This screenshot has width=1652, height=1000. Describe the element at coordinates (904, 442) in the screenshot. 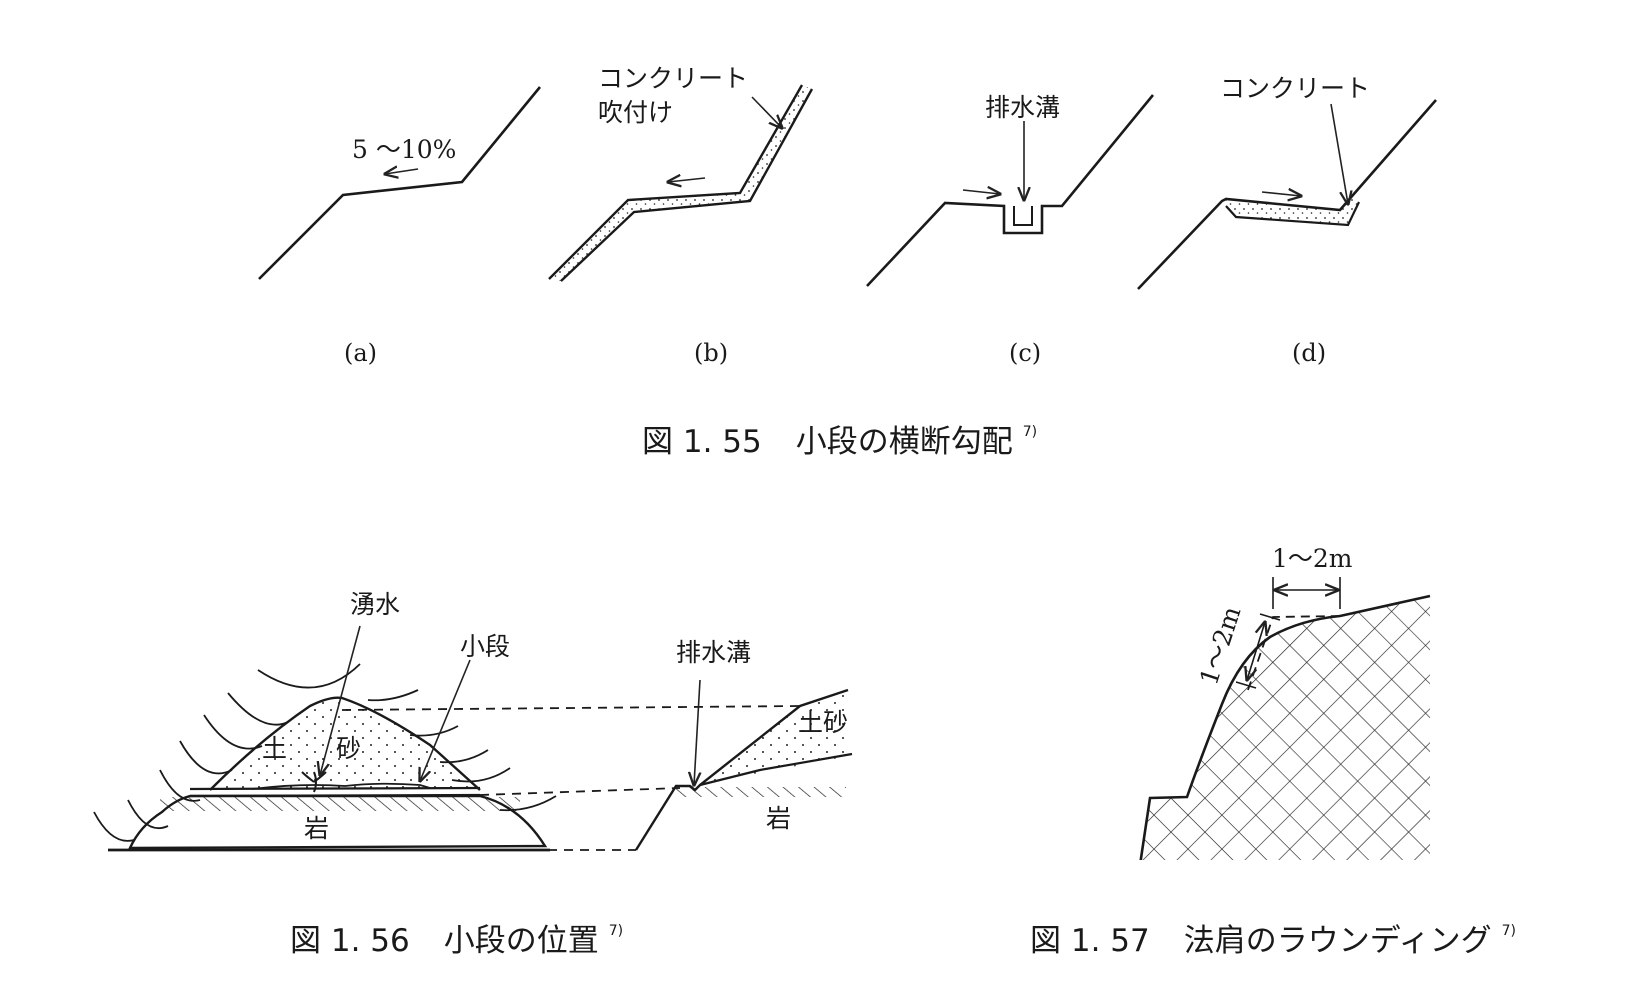

I see `fig155-caption-title: 小段の横断勾配` at that location.